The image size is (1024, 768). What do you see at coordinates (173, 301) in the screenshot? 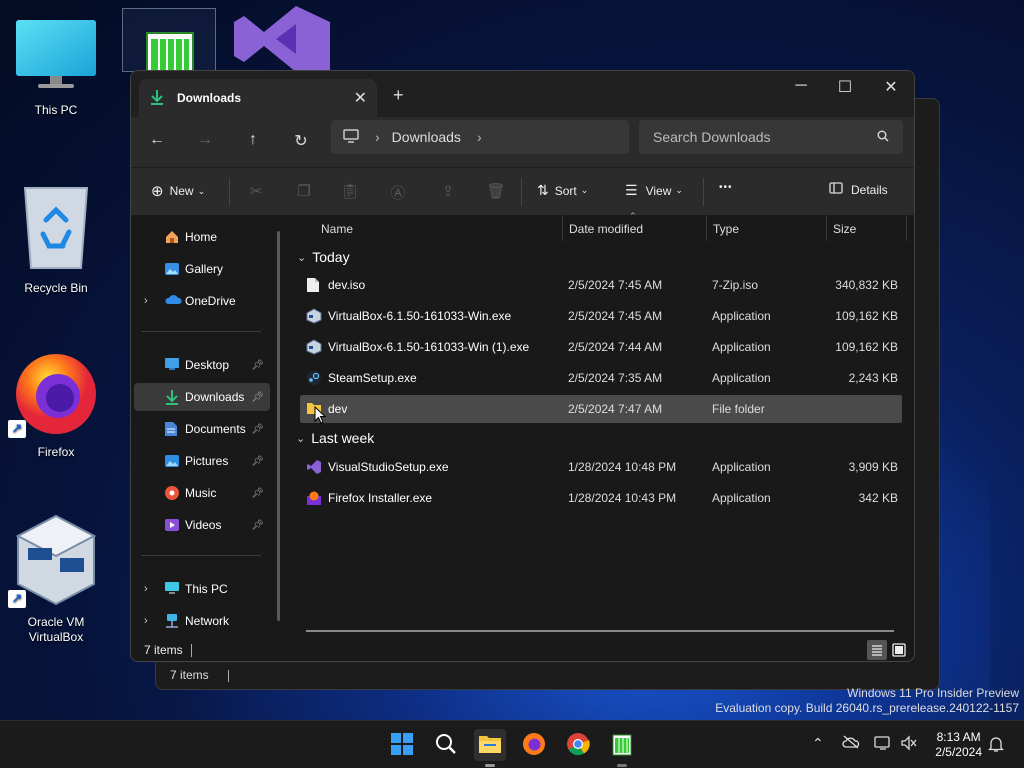
I see `onedrive-cloud-icon` at bounding box center [173, 301].